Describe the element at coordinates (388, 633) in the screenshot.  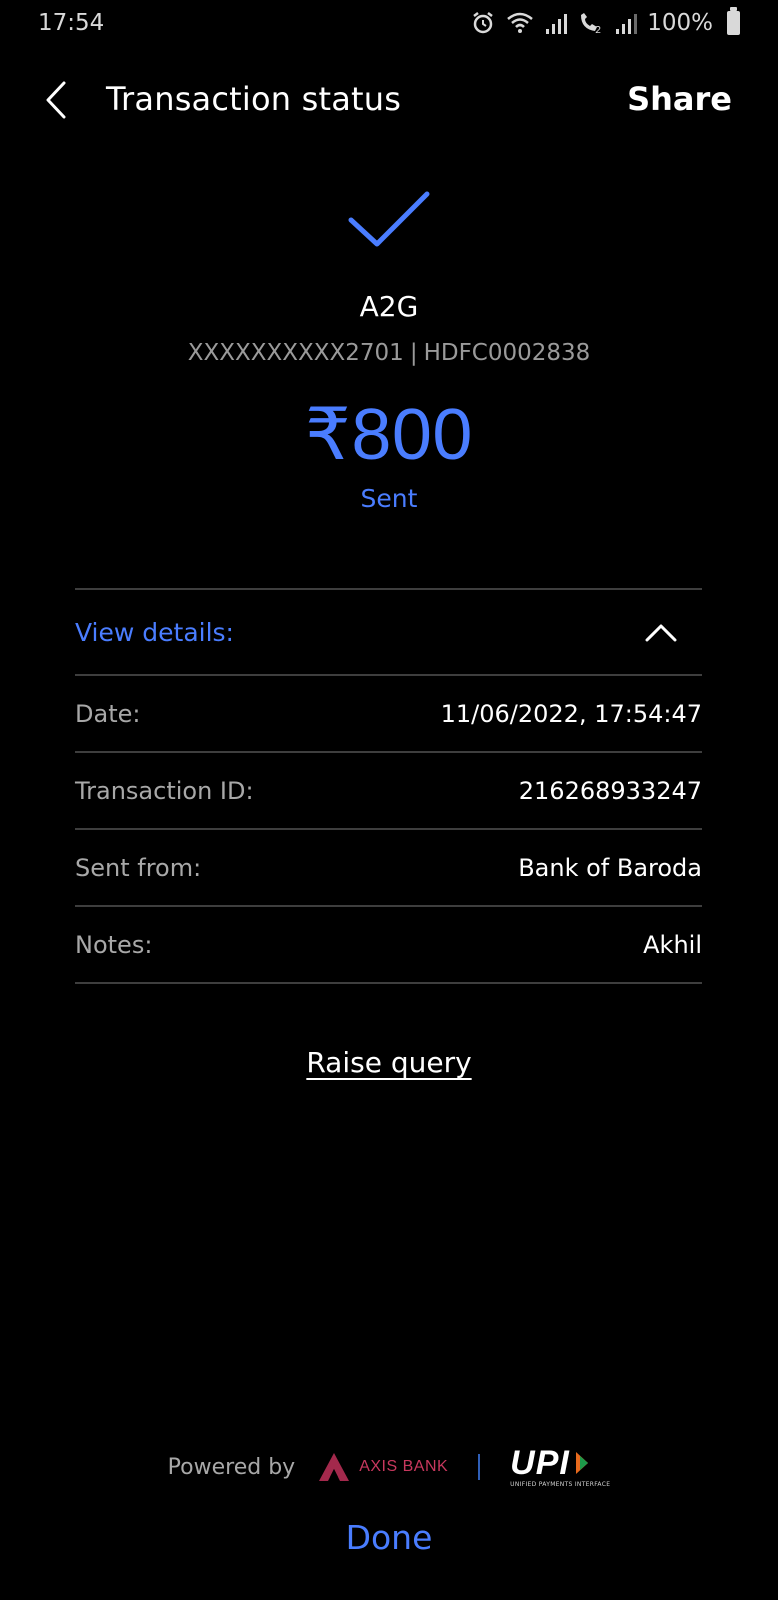
I see `view-details-toggle: View details:` at that location.